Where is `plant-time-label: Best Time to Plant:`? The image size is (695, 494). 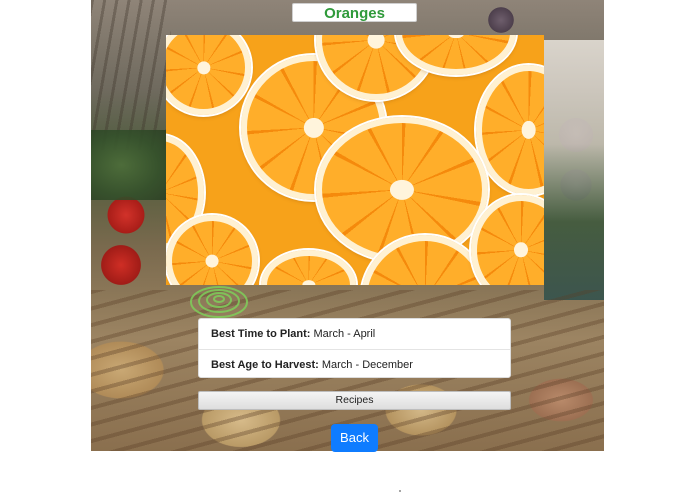 plant-time-label: Best Time to Plant: is located at coordinates (261, 334).